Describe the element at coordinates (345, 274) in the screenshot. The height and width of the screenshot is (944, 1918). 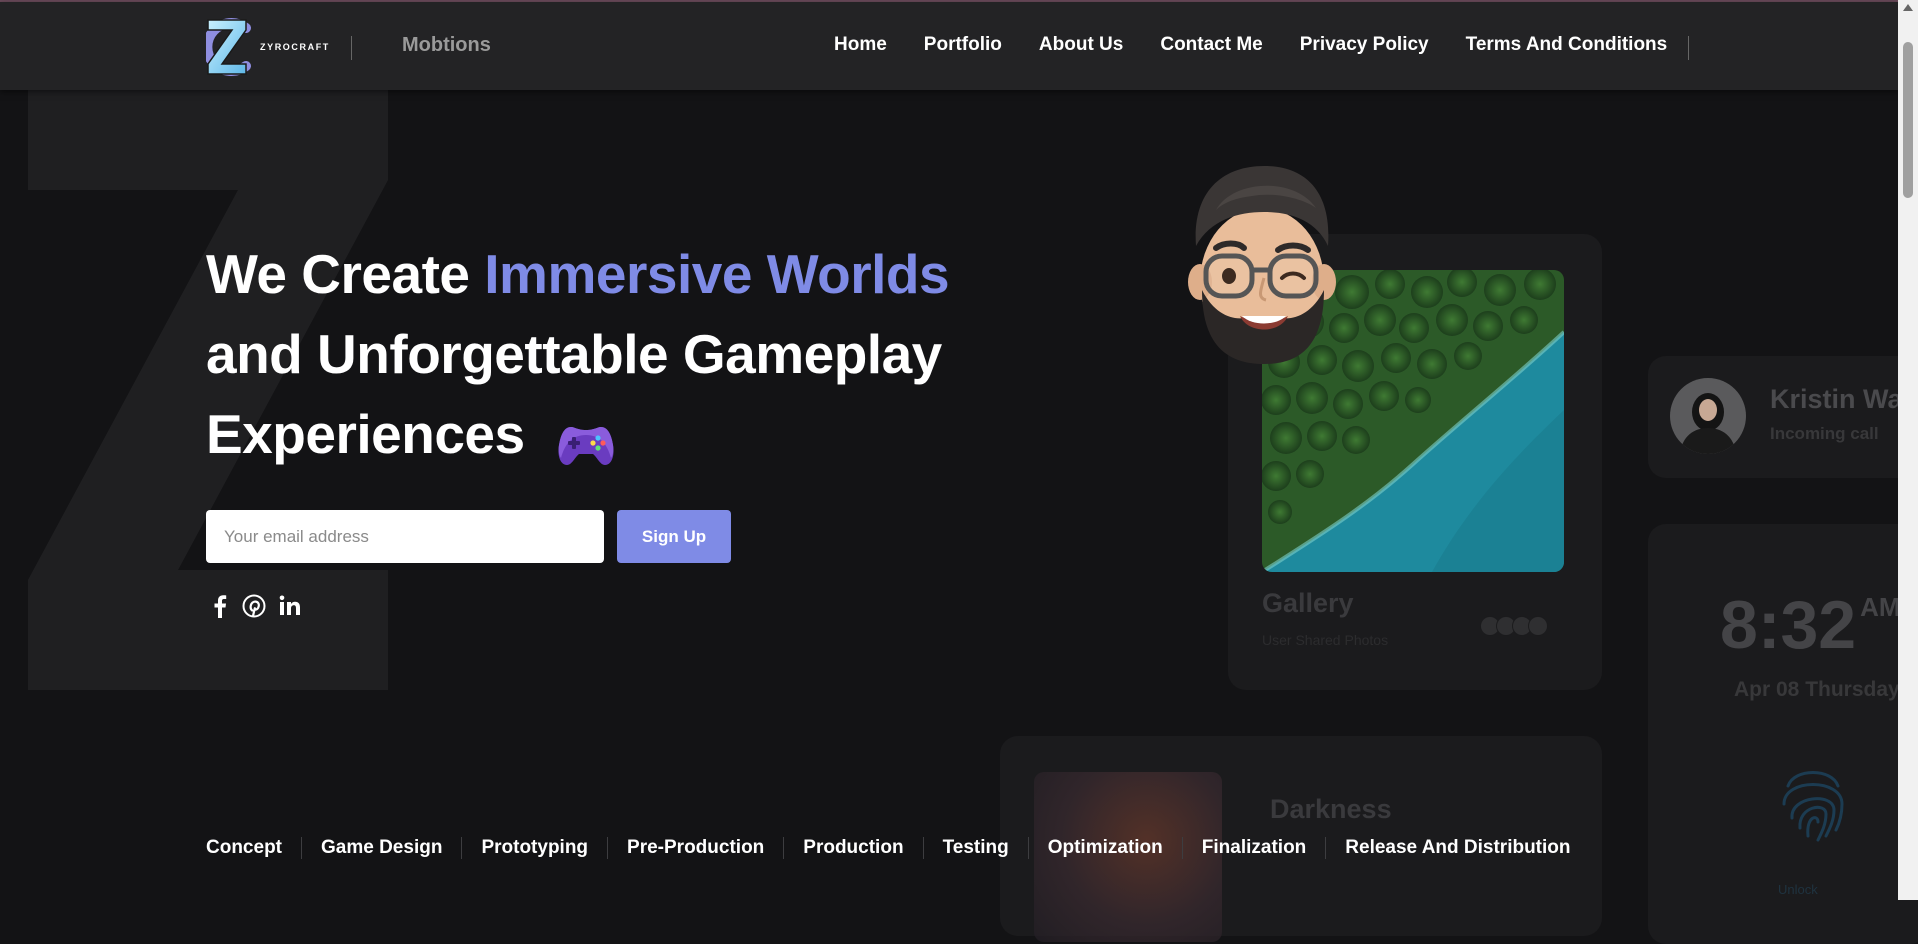
I see `hero-title-part1: We Create` at that location.